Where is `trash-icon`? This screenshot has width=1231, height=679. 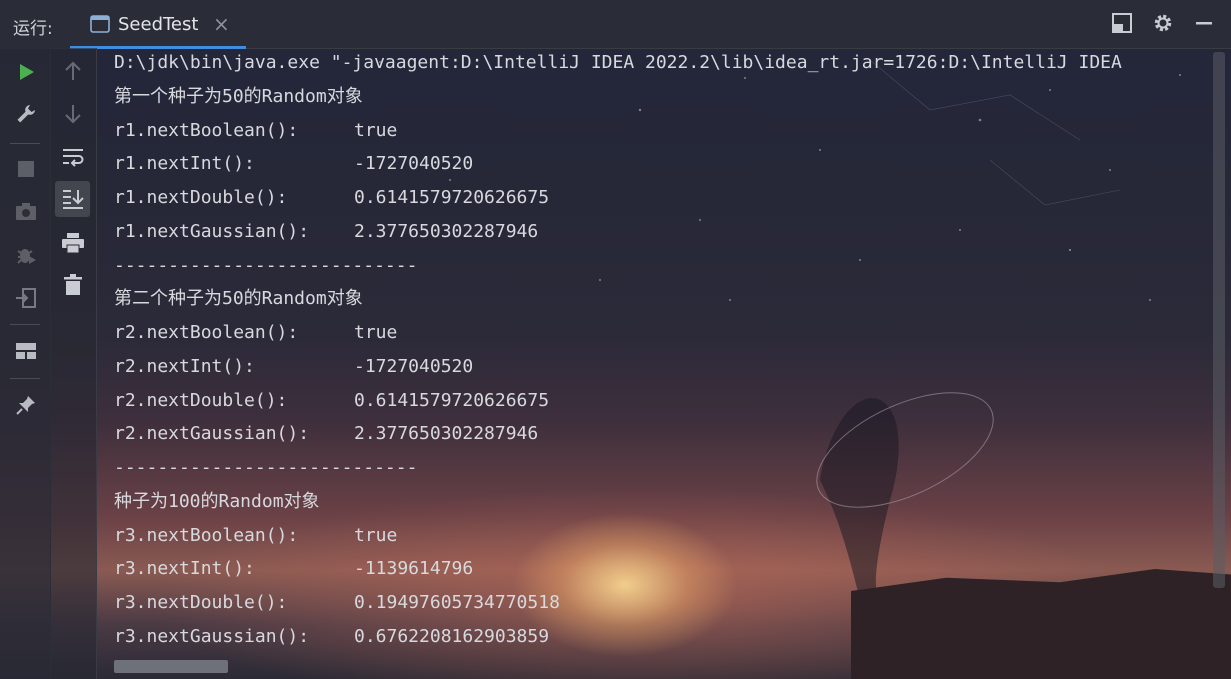 trash-icon is located at coordinates (73, 287).